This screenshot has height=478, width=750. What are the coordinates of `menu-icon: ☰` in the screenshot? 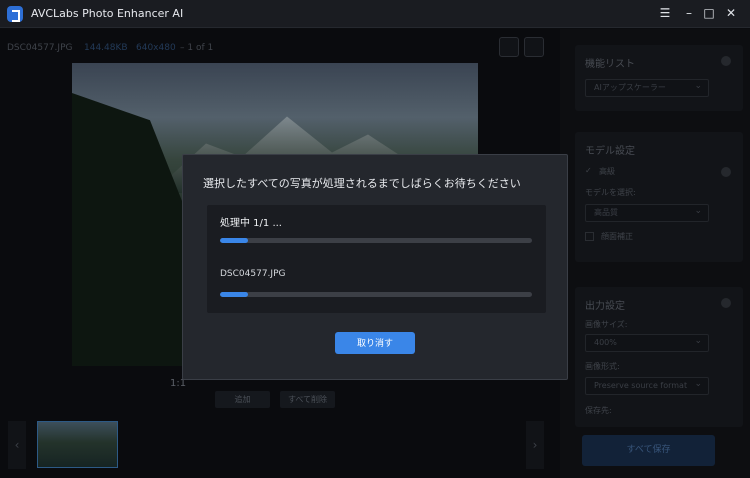 It's located at (665, 13).